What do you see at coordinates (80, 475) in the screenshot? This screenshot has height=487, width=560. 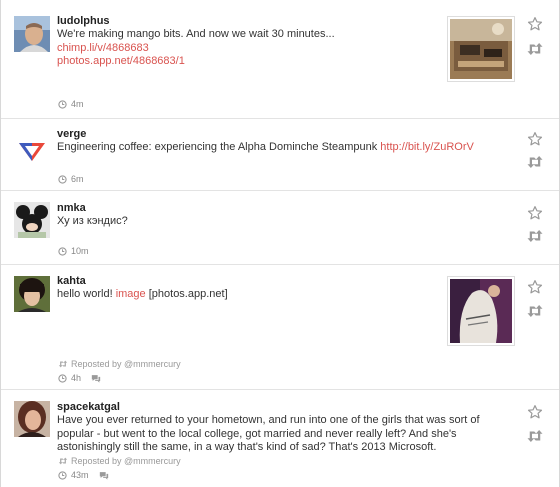 I see `timestamp: 43m` at bounding box center [80, 475].